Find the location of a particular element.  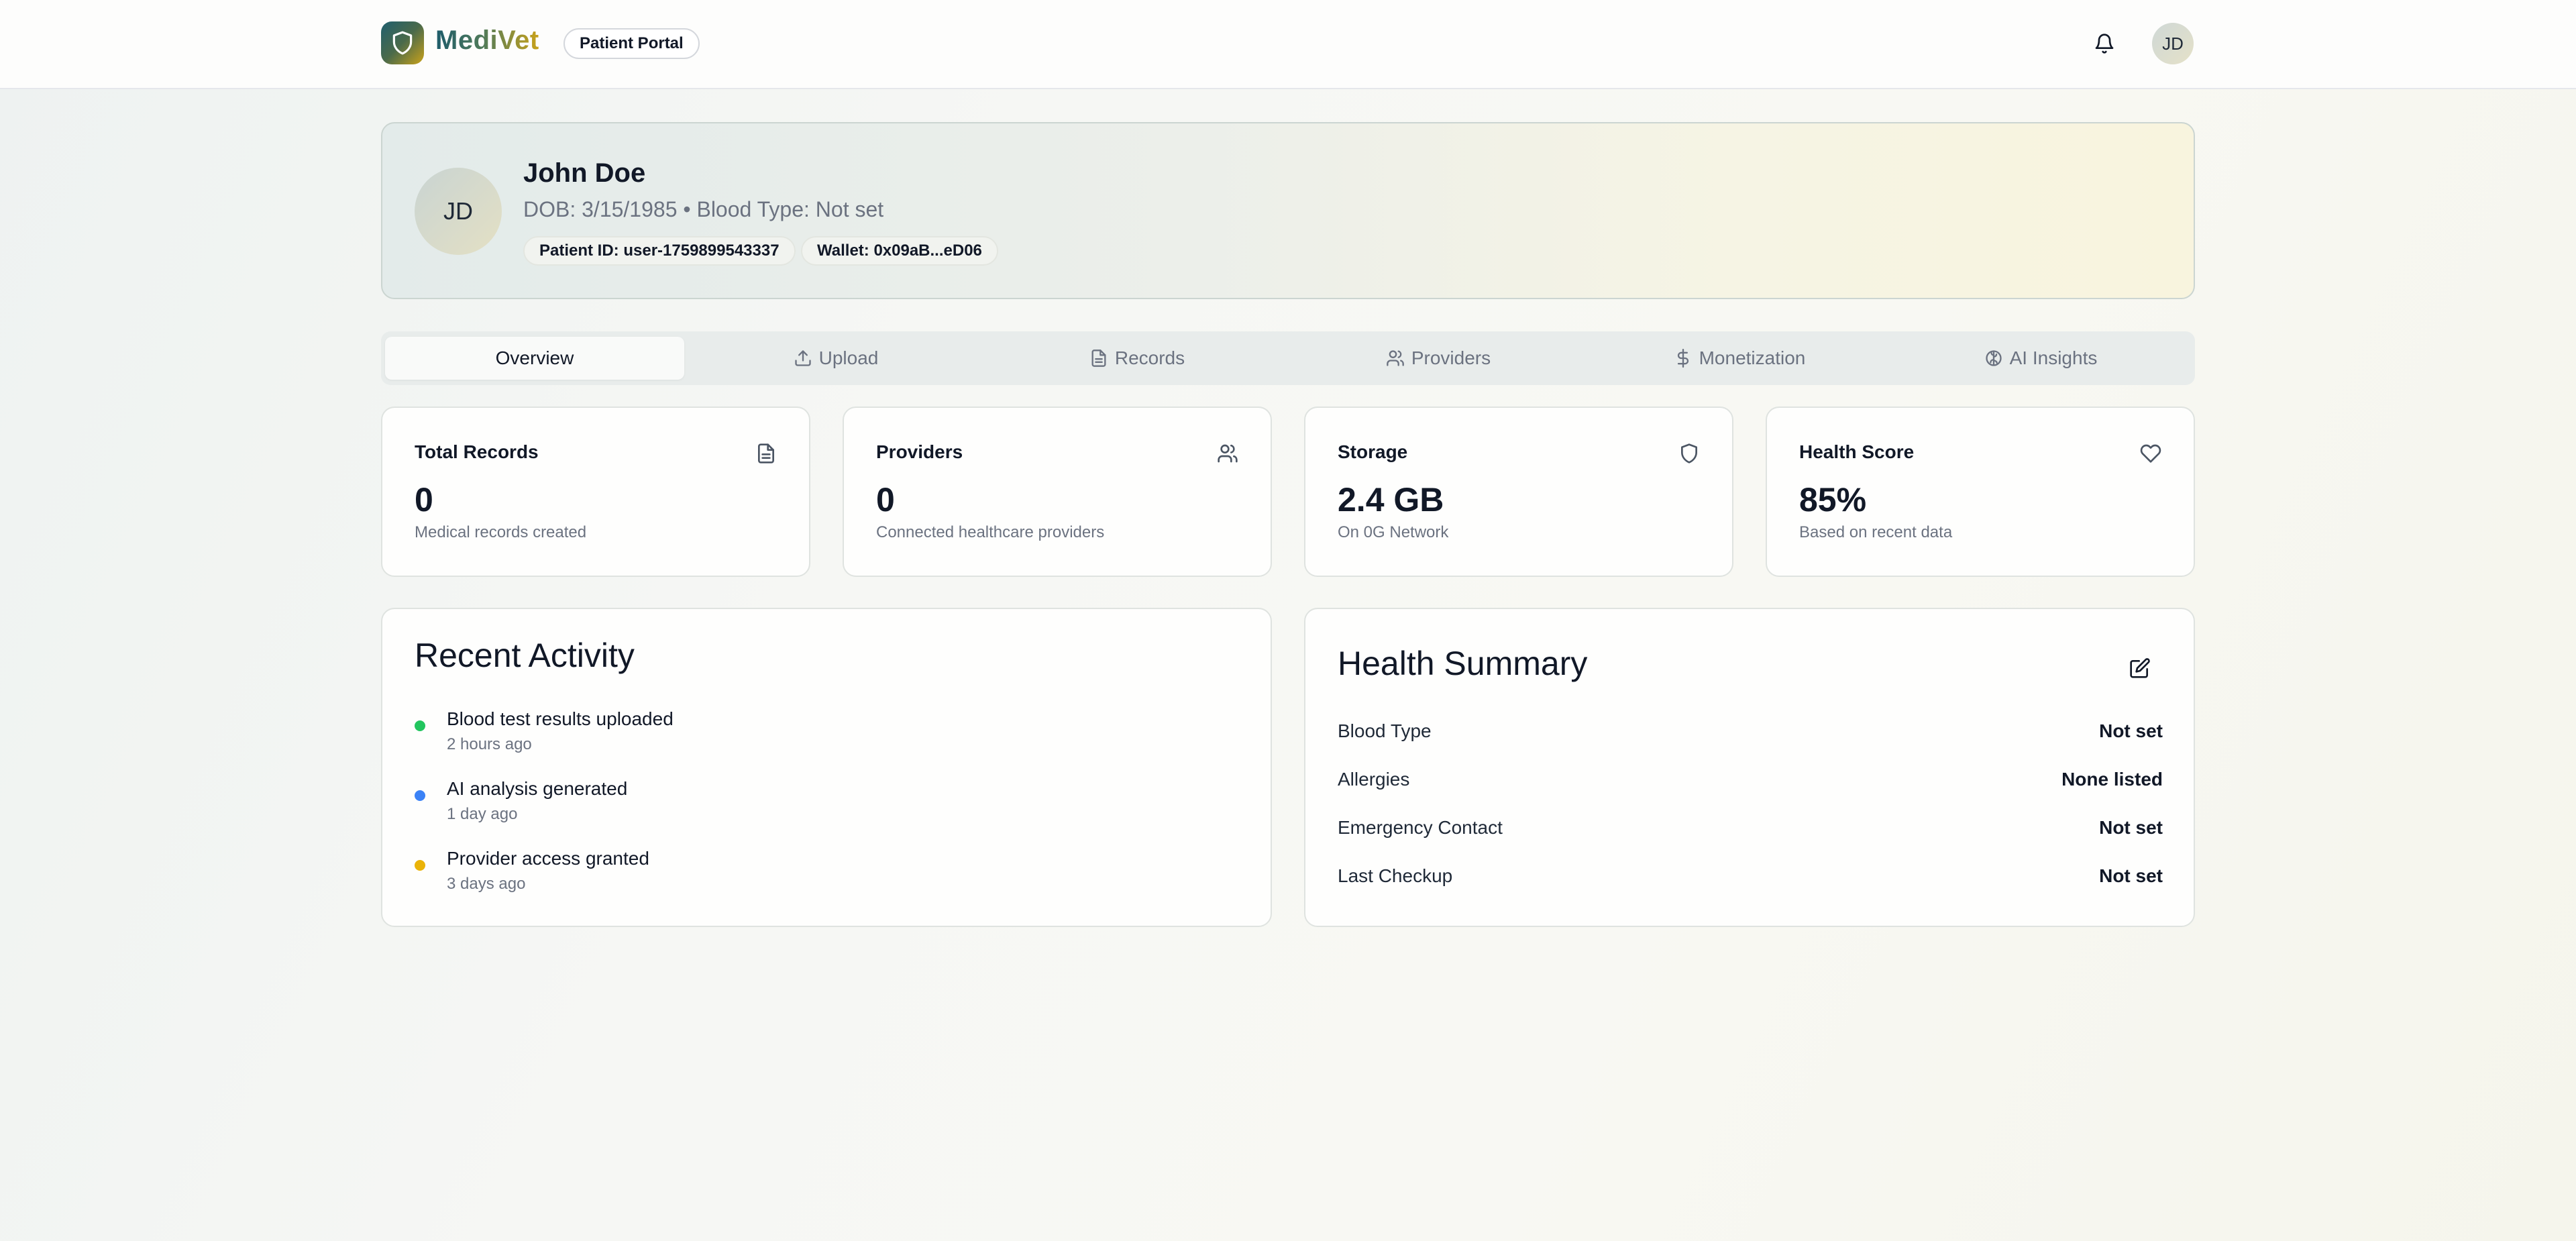

tab-label: Providers is located at coordinates (1451, 357).